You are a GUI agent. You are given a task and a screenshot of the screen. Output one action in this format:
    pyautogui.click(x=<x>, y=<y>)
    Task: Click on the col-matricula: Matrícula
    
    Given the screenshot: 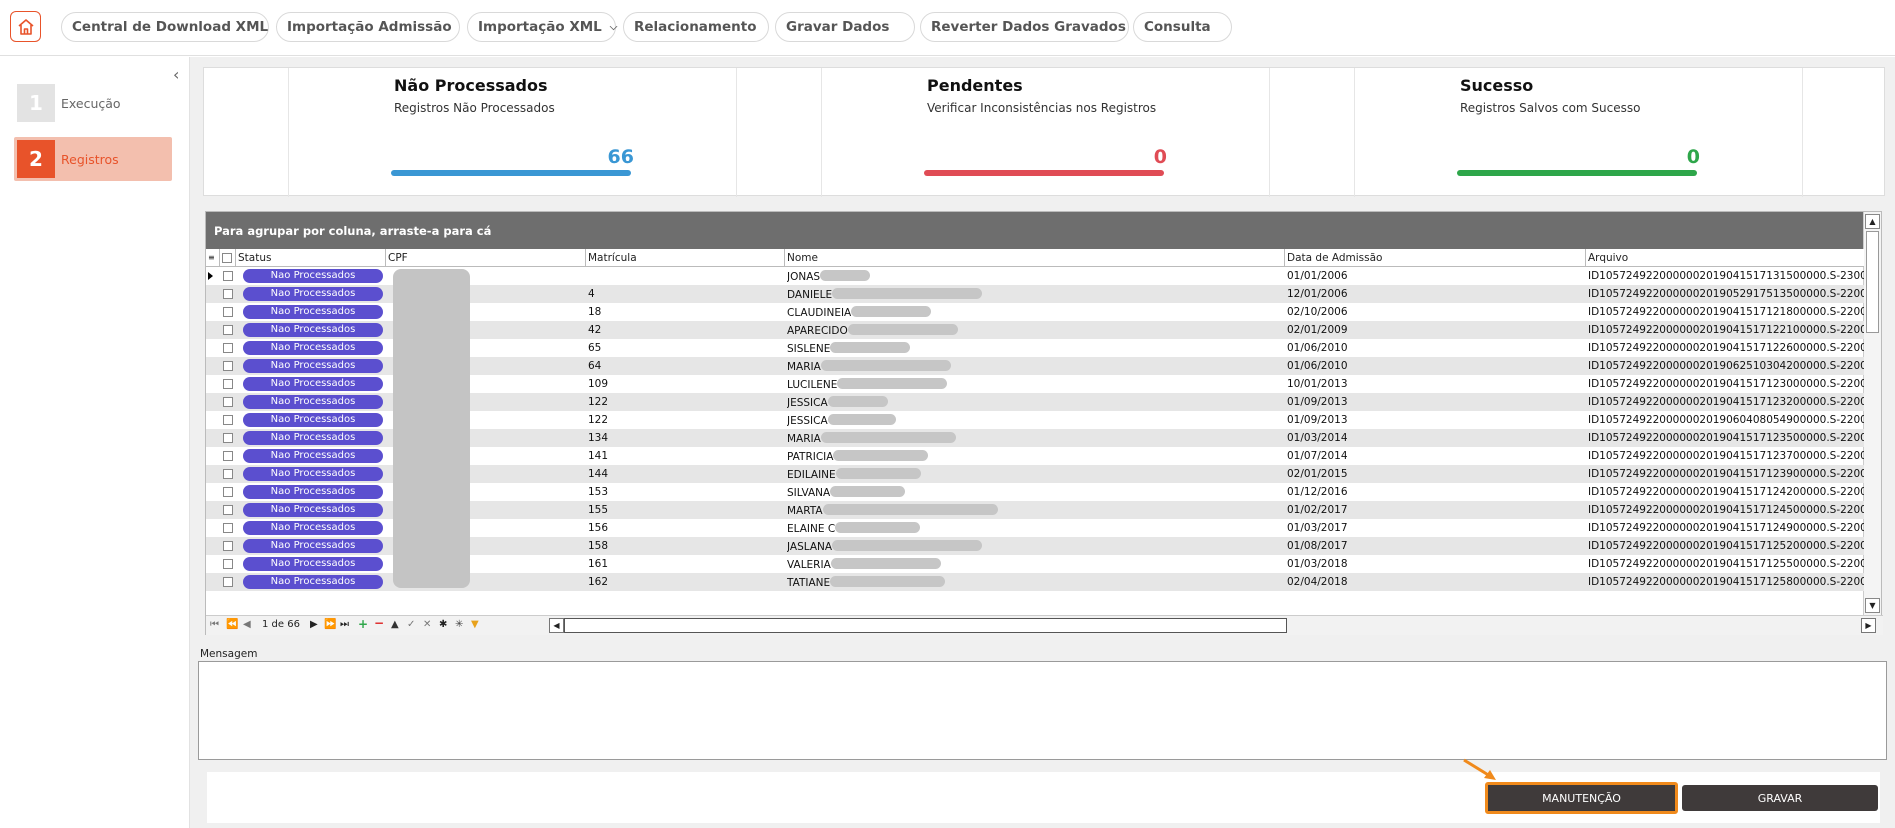 What is the action you would take?
    pyautogui.click(x=684, y=258)
    